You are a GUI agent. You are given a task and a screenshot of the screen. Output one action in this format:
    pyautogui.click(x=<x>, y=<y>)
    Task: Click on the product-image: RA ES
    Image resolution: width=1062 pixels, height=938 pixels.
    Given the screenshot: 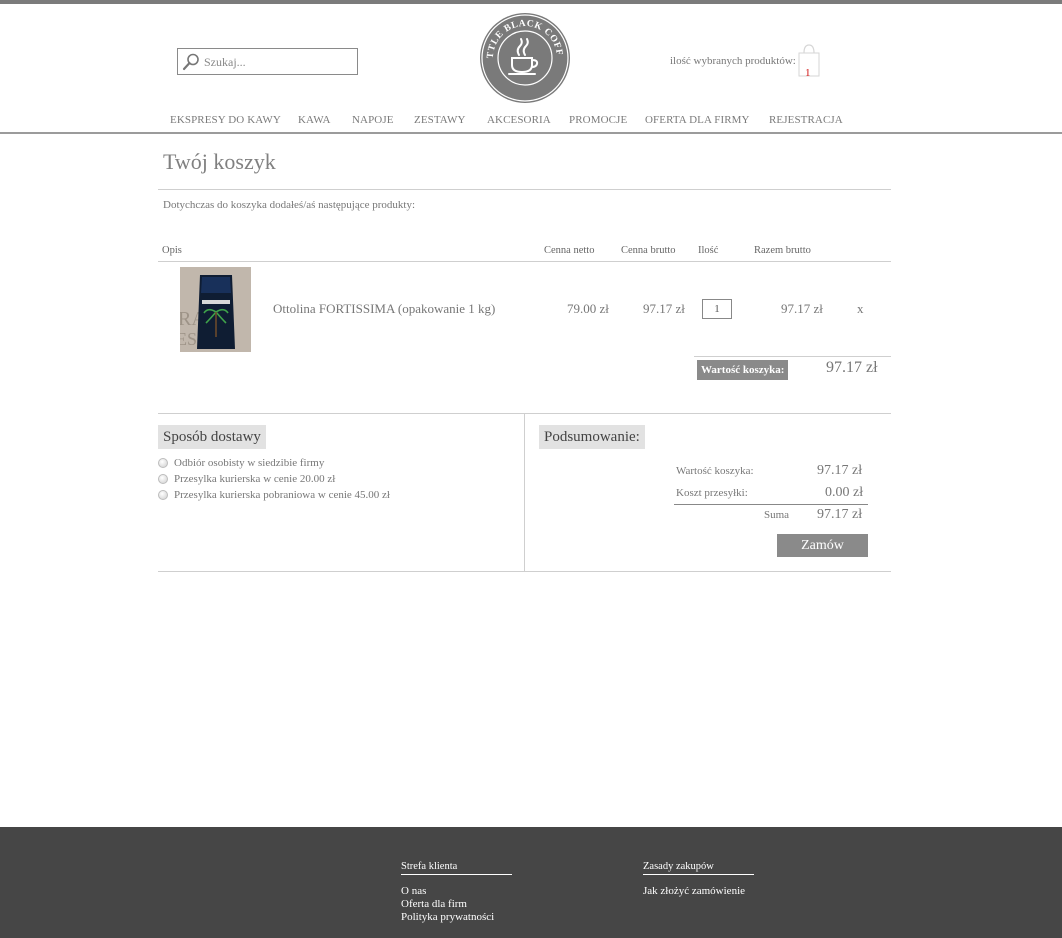 What is the action you would take?
    pyautogui.click(x=215, y=309)
    